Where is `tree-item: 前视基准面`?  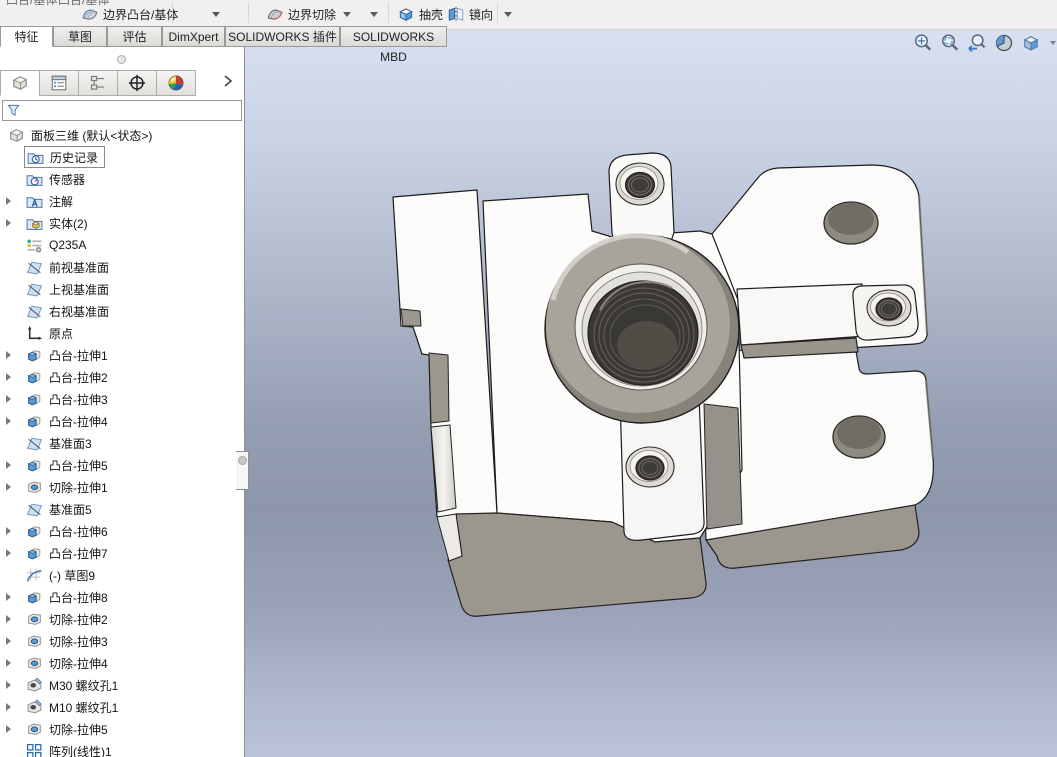 tree-item: 前视基准面 is located at coordinates (121, 267).